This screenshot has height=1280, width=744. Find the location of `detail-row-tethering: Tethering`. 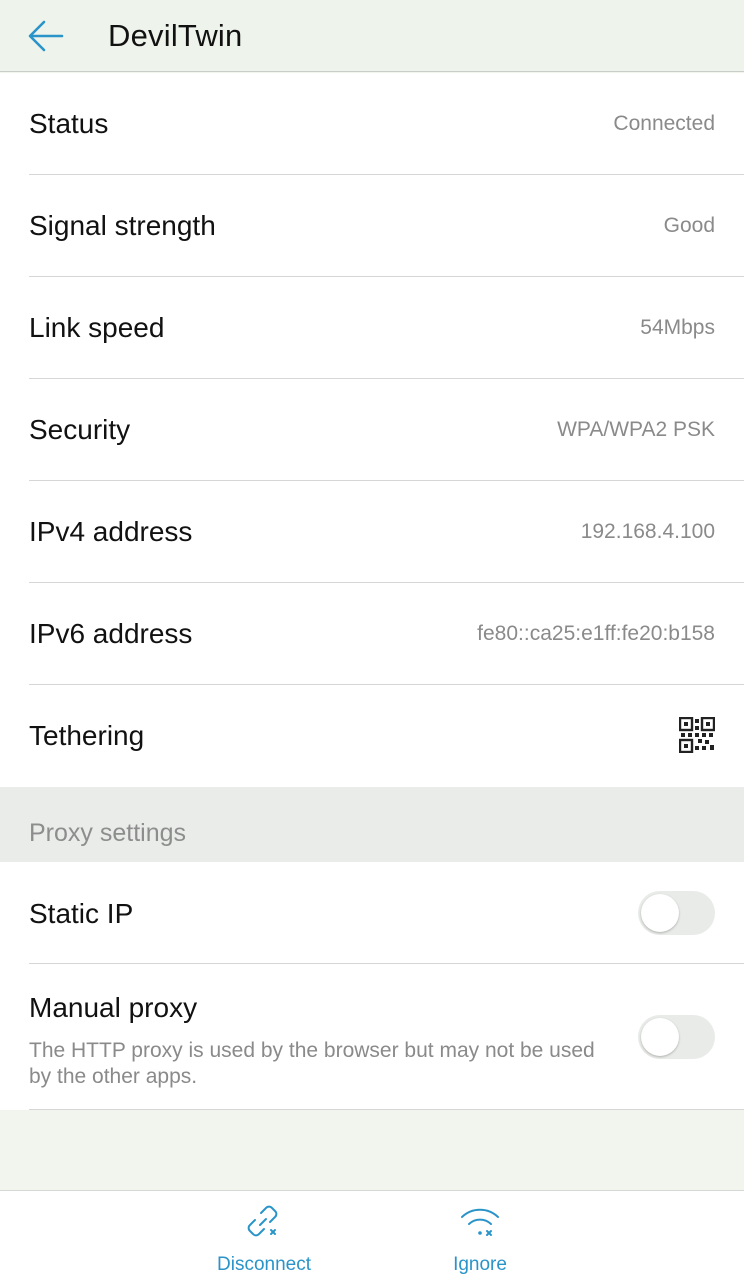

detail-row-tethering: Tethering is located at coordinates (372, 736).